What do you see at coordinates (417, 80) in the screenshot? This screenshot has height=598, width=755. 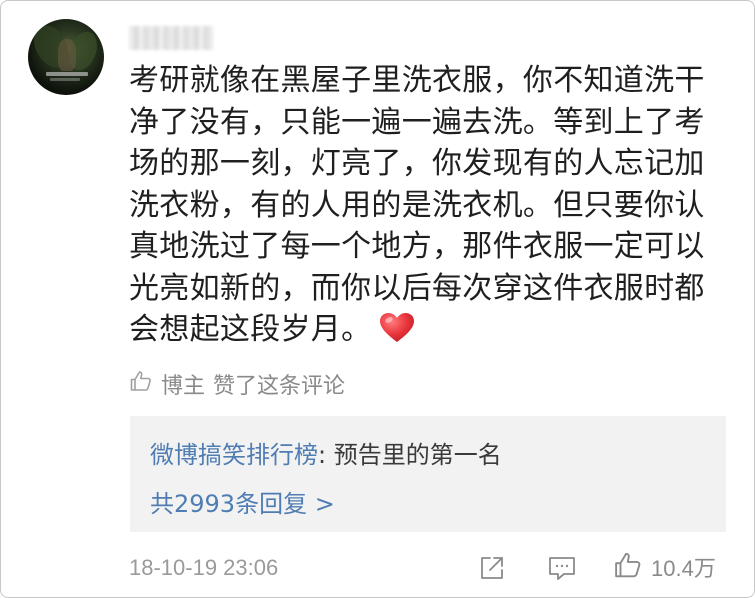 I see `comment-line: 考研就像在黑屋子里洗衣服，你不知道洗干` at bounding box center [417, 80].